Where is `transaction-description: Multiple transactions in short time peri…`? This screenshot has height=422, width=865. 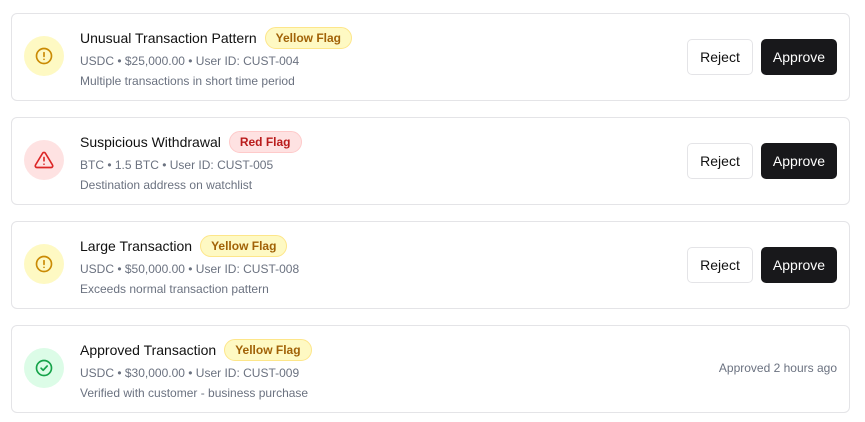
transaction-description: Multiple transactions in short time peri… is located at coordinates (187, 81).